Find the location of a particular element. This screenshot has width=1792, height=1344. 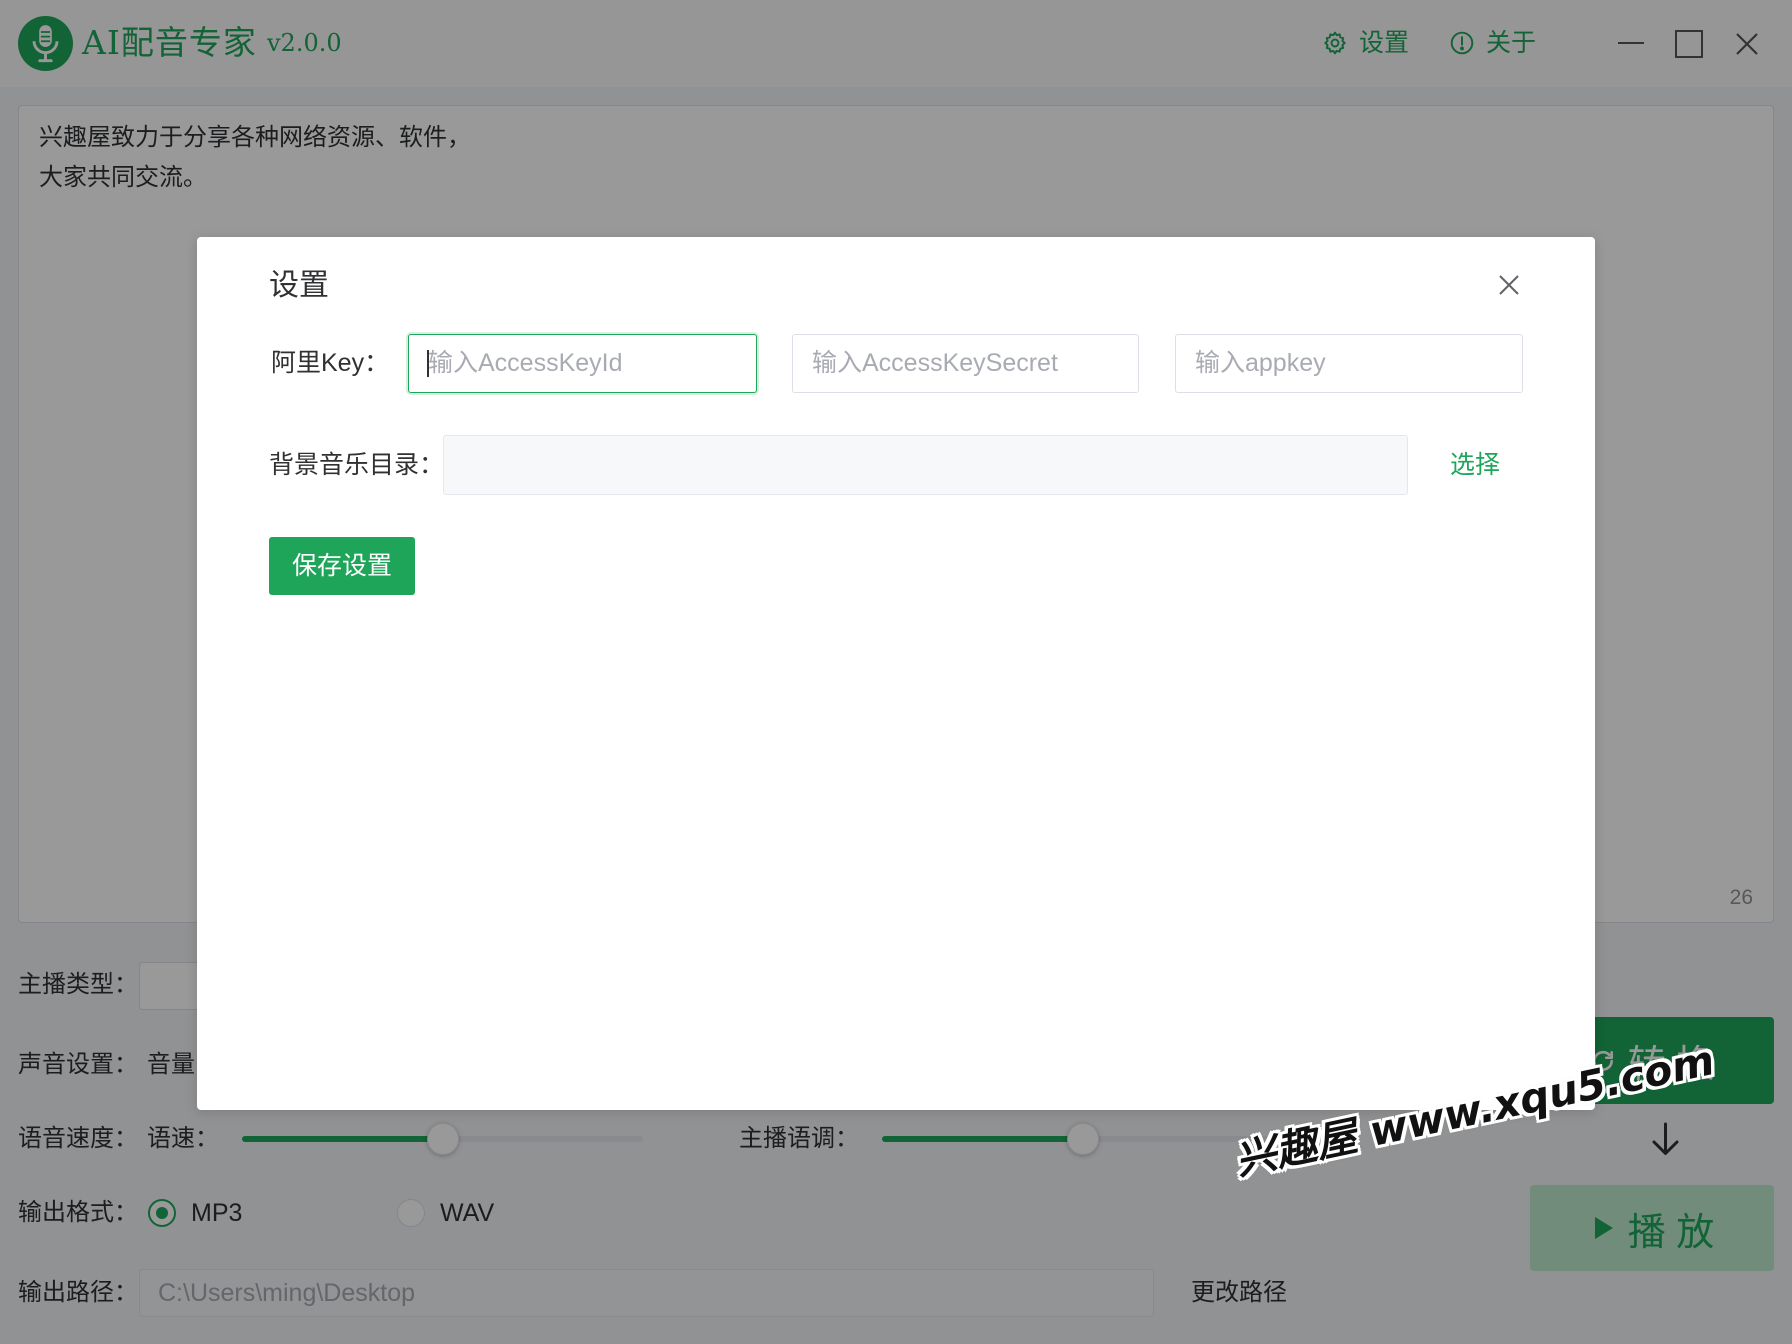

ali-key-label: 阿里Key： is located at coordinates (330, 363).